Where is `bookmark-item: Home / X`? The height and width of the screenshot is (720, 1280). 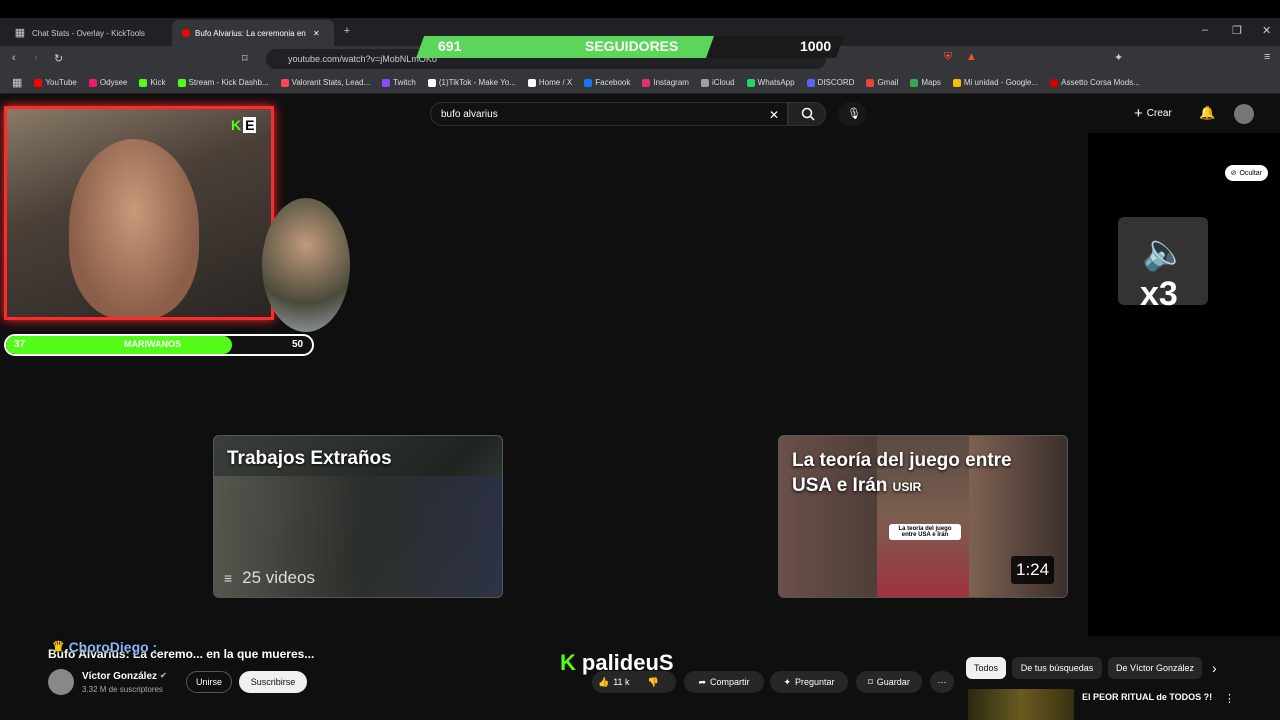
bookmark-item: Home / X is located at coordinates (549, 82).